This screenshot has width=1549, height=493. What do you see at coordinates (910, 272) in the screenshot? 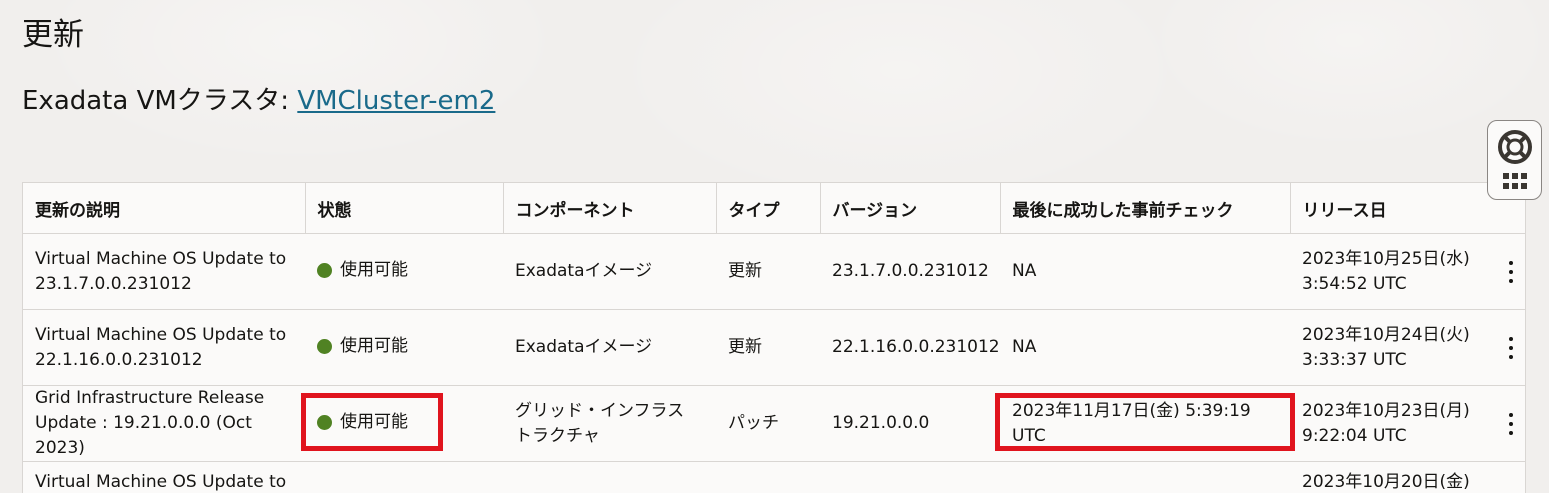
I see `cell-version: 23.1.7.0.0.231012` at bounding box center [910, 272].